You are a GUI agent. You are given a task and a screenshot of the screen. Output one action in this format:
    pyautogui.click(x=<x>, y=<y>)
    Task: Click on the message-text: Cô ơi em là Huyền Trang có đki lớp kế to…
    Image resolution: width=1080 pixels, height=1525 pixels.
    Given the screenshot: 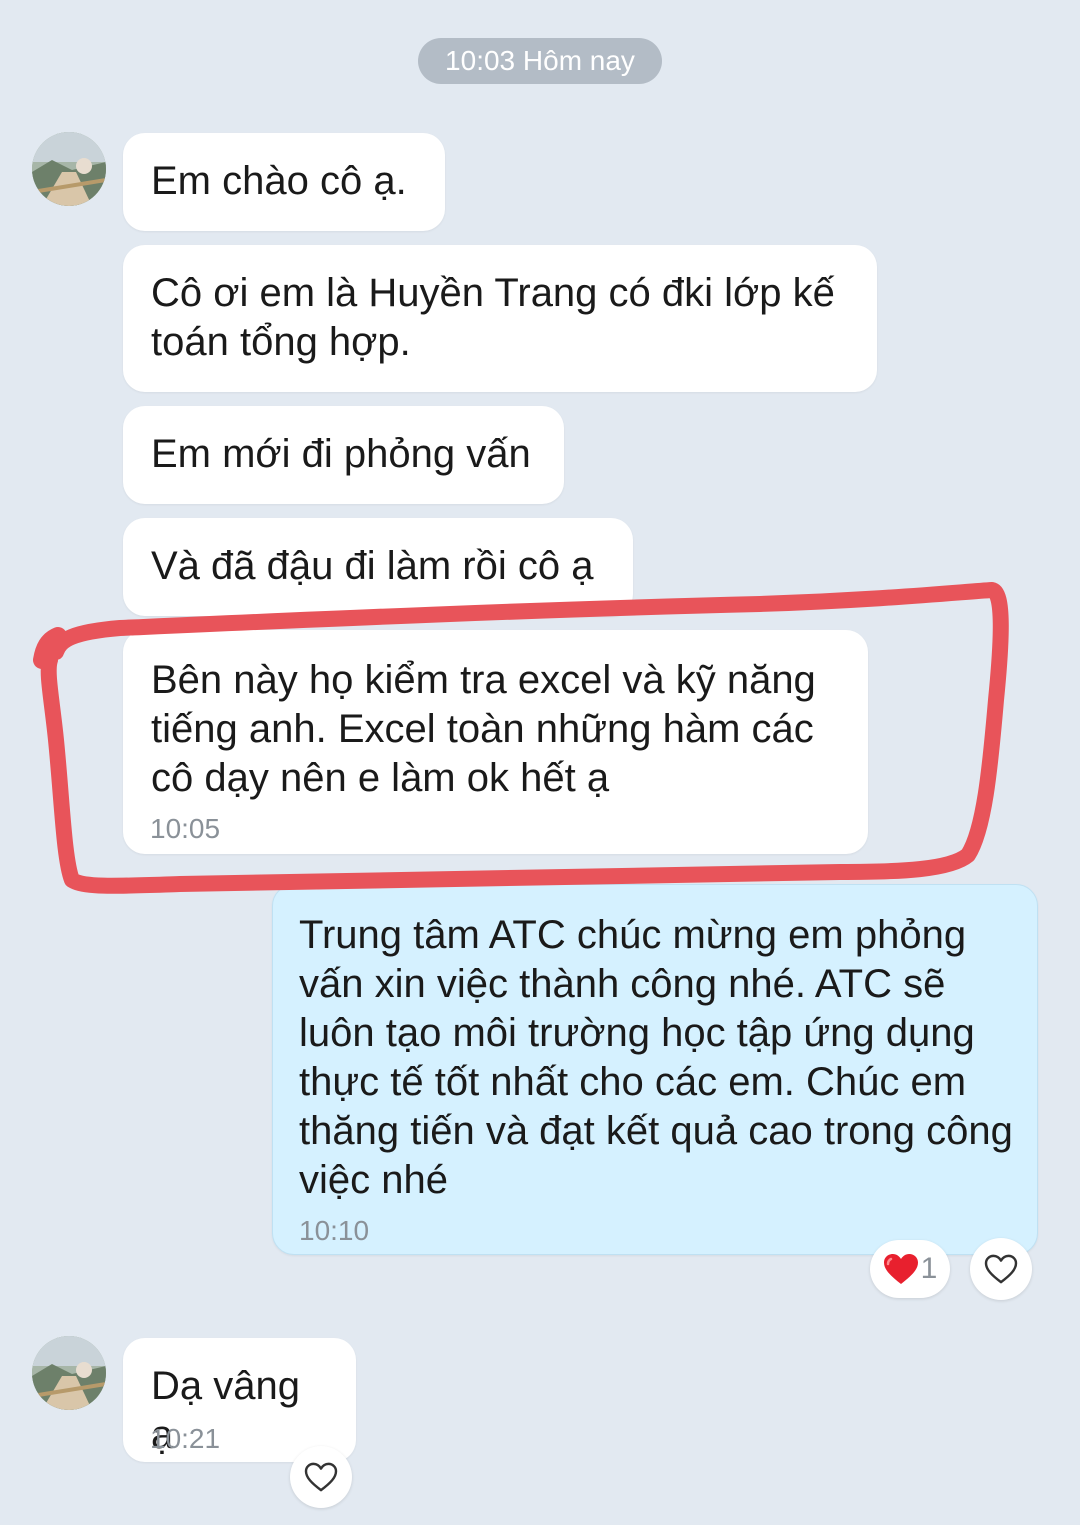 What is the action you would take?
    pyautogui.click(x=493, y=317)
    